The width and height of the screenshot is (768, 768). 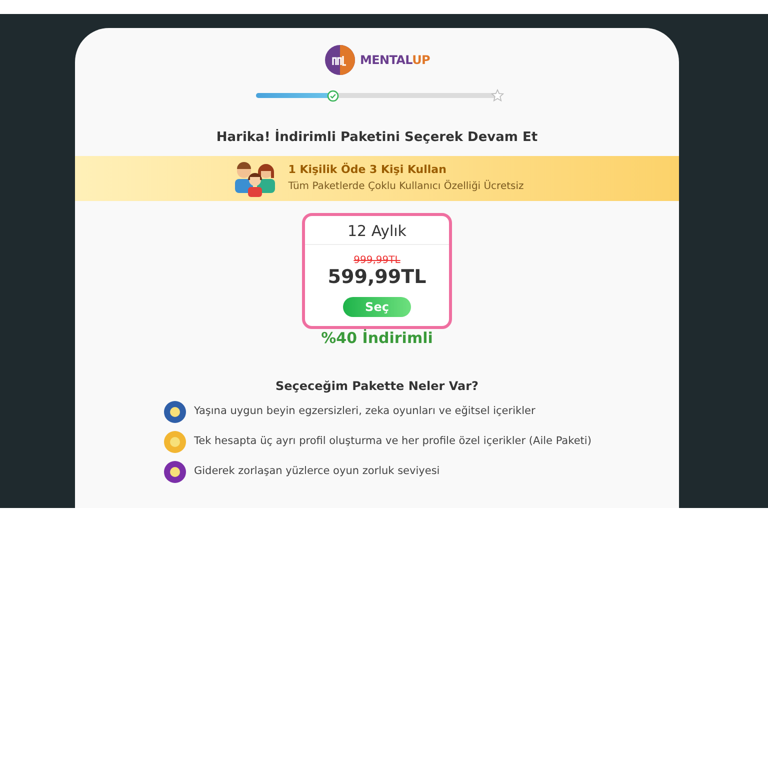 I want to click on page-heading: Harika! İndirimli Paketini Seçerek Devam Et, so click(x=377, y=137).